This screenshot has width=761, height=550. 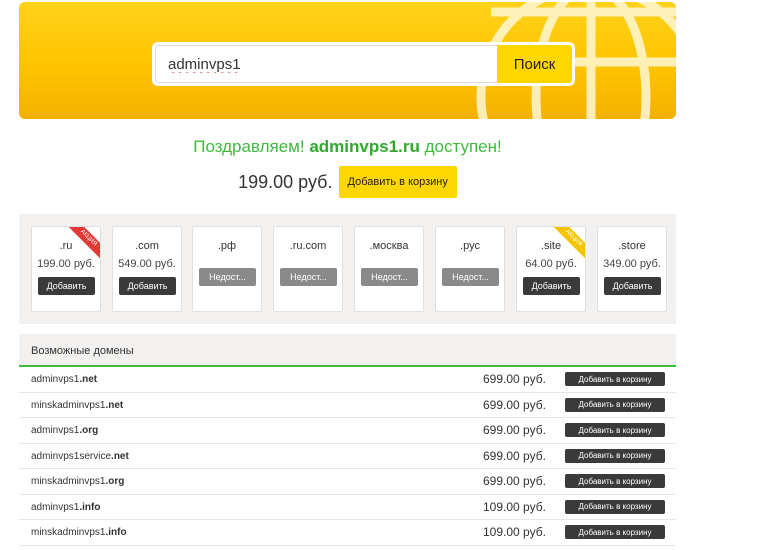 I want to click on search-button: Поиск, so click(x=534, y=64).